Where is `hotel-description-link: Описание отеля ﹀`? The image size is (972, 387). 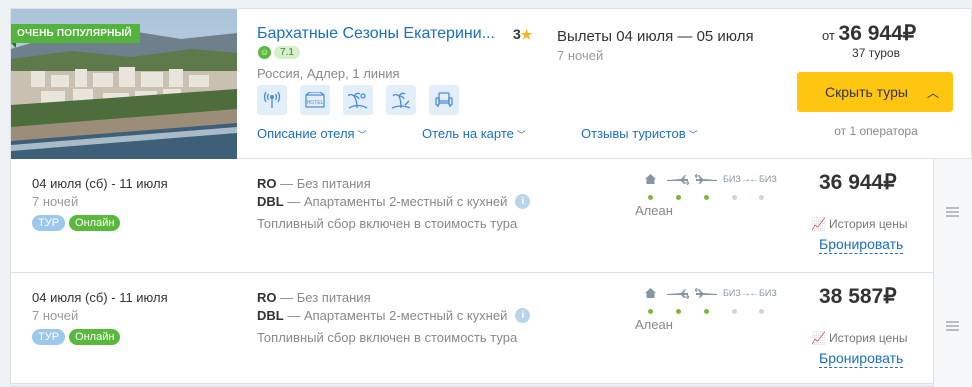
hotel-description-link: Описание отеля ﹀ is located at coordinates (312, 133).